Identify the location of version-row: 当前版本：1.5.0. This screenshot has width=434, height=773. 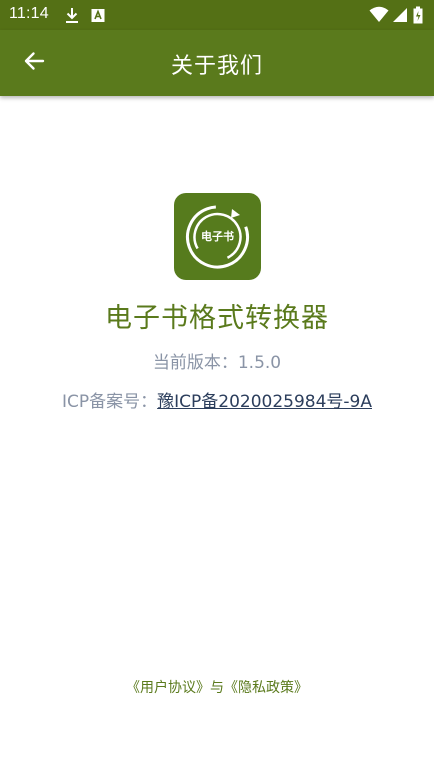
(217, 360).